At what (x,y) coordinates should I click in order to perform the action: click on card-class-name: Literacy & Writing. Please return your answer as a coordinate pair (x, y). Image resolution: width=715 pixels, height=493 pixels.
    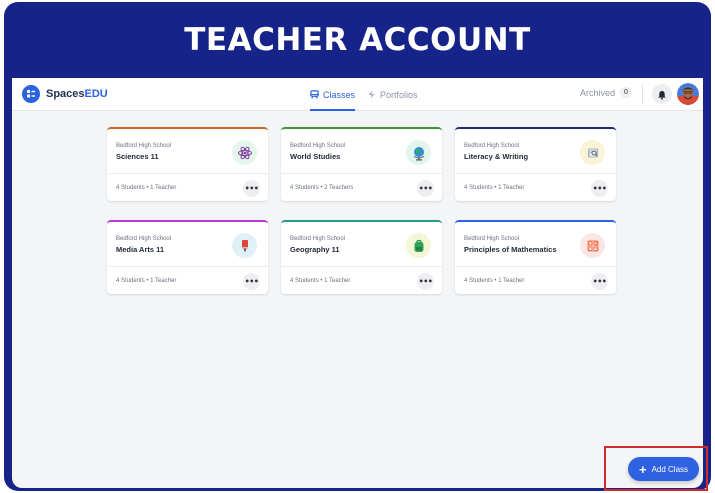
    Looking at the image, I should click on (496, 156).